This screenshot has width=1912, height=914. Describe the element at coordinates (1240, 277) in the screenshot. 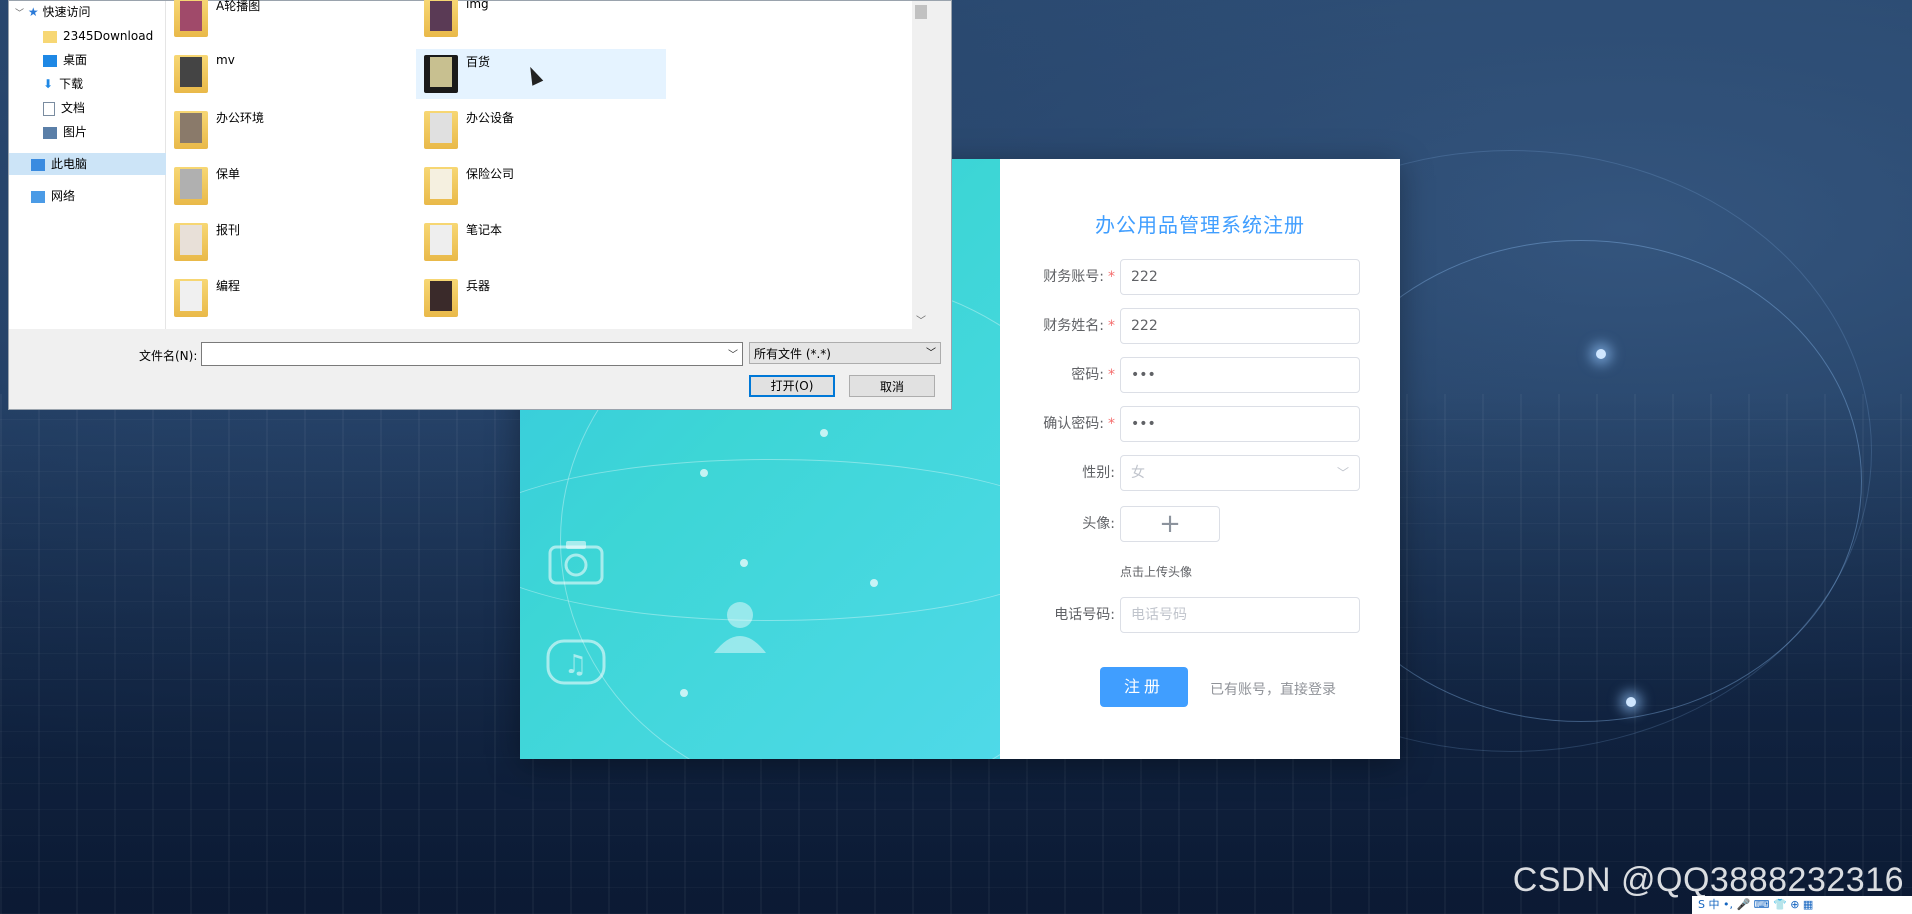

I see `account-input: 222` at that location.